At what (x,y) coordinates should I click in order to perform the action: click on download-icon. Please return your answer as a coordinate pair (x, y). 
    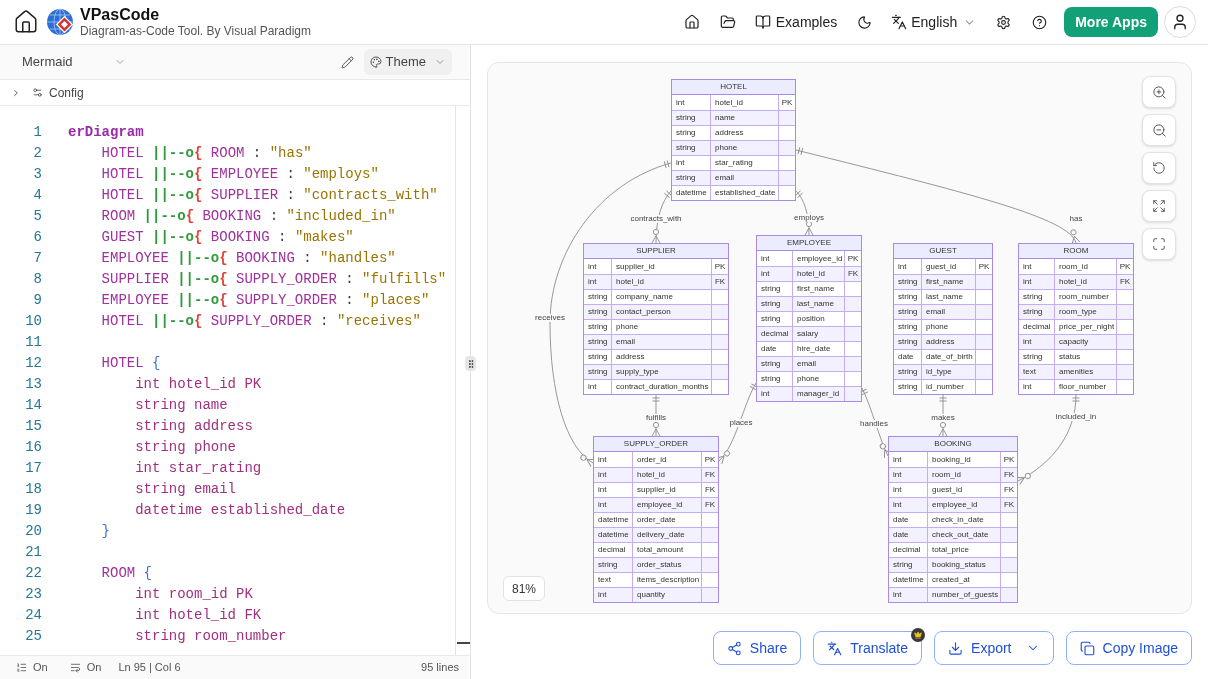
    Looking at the image, I should click on (956, 648).